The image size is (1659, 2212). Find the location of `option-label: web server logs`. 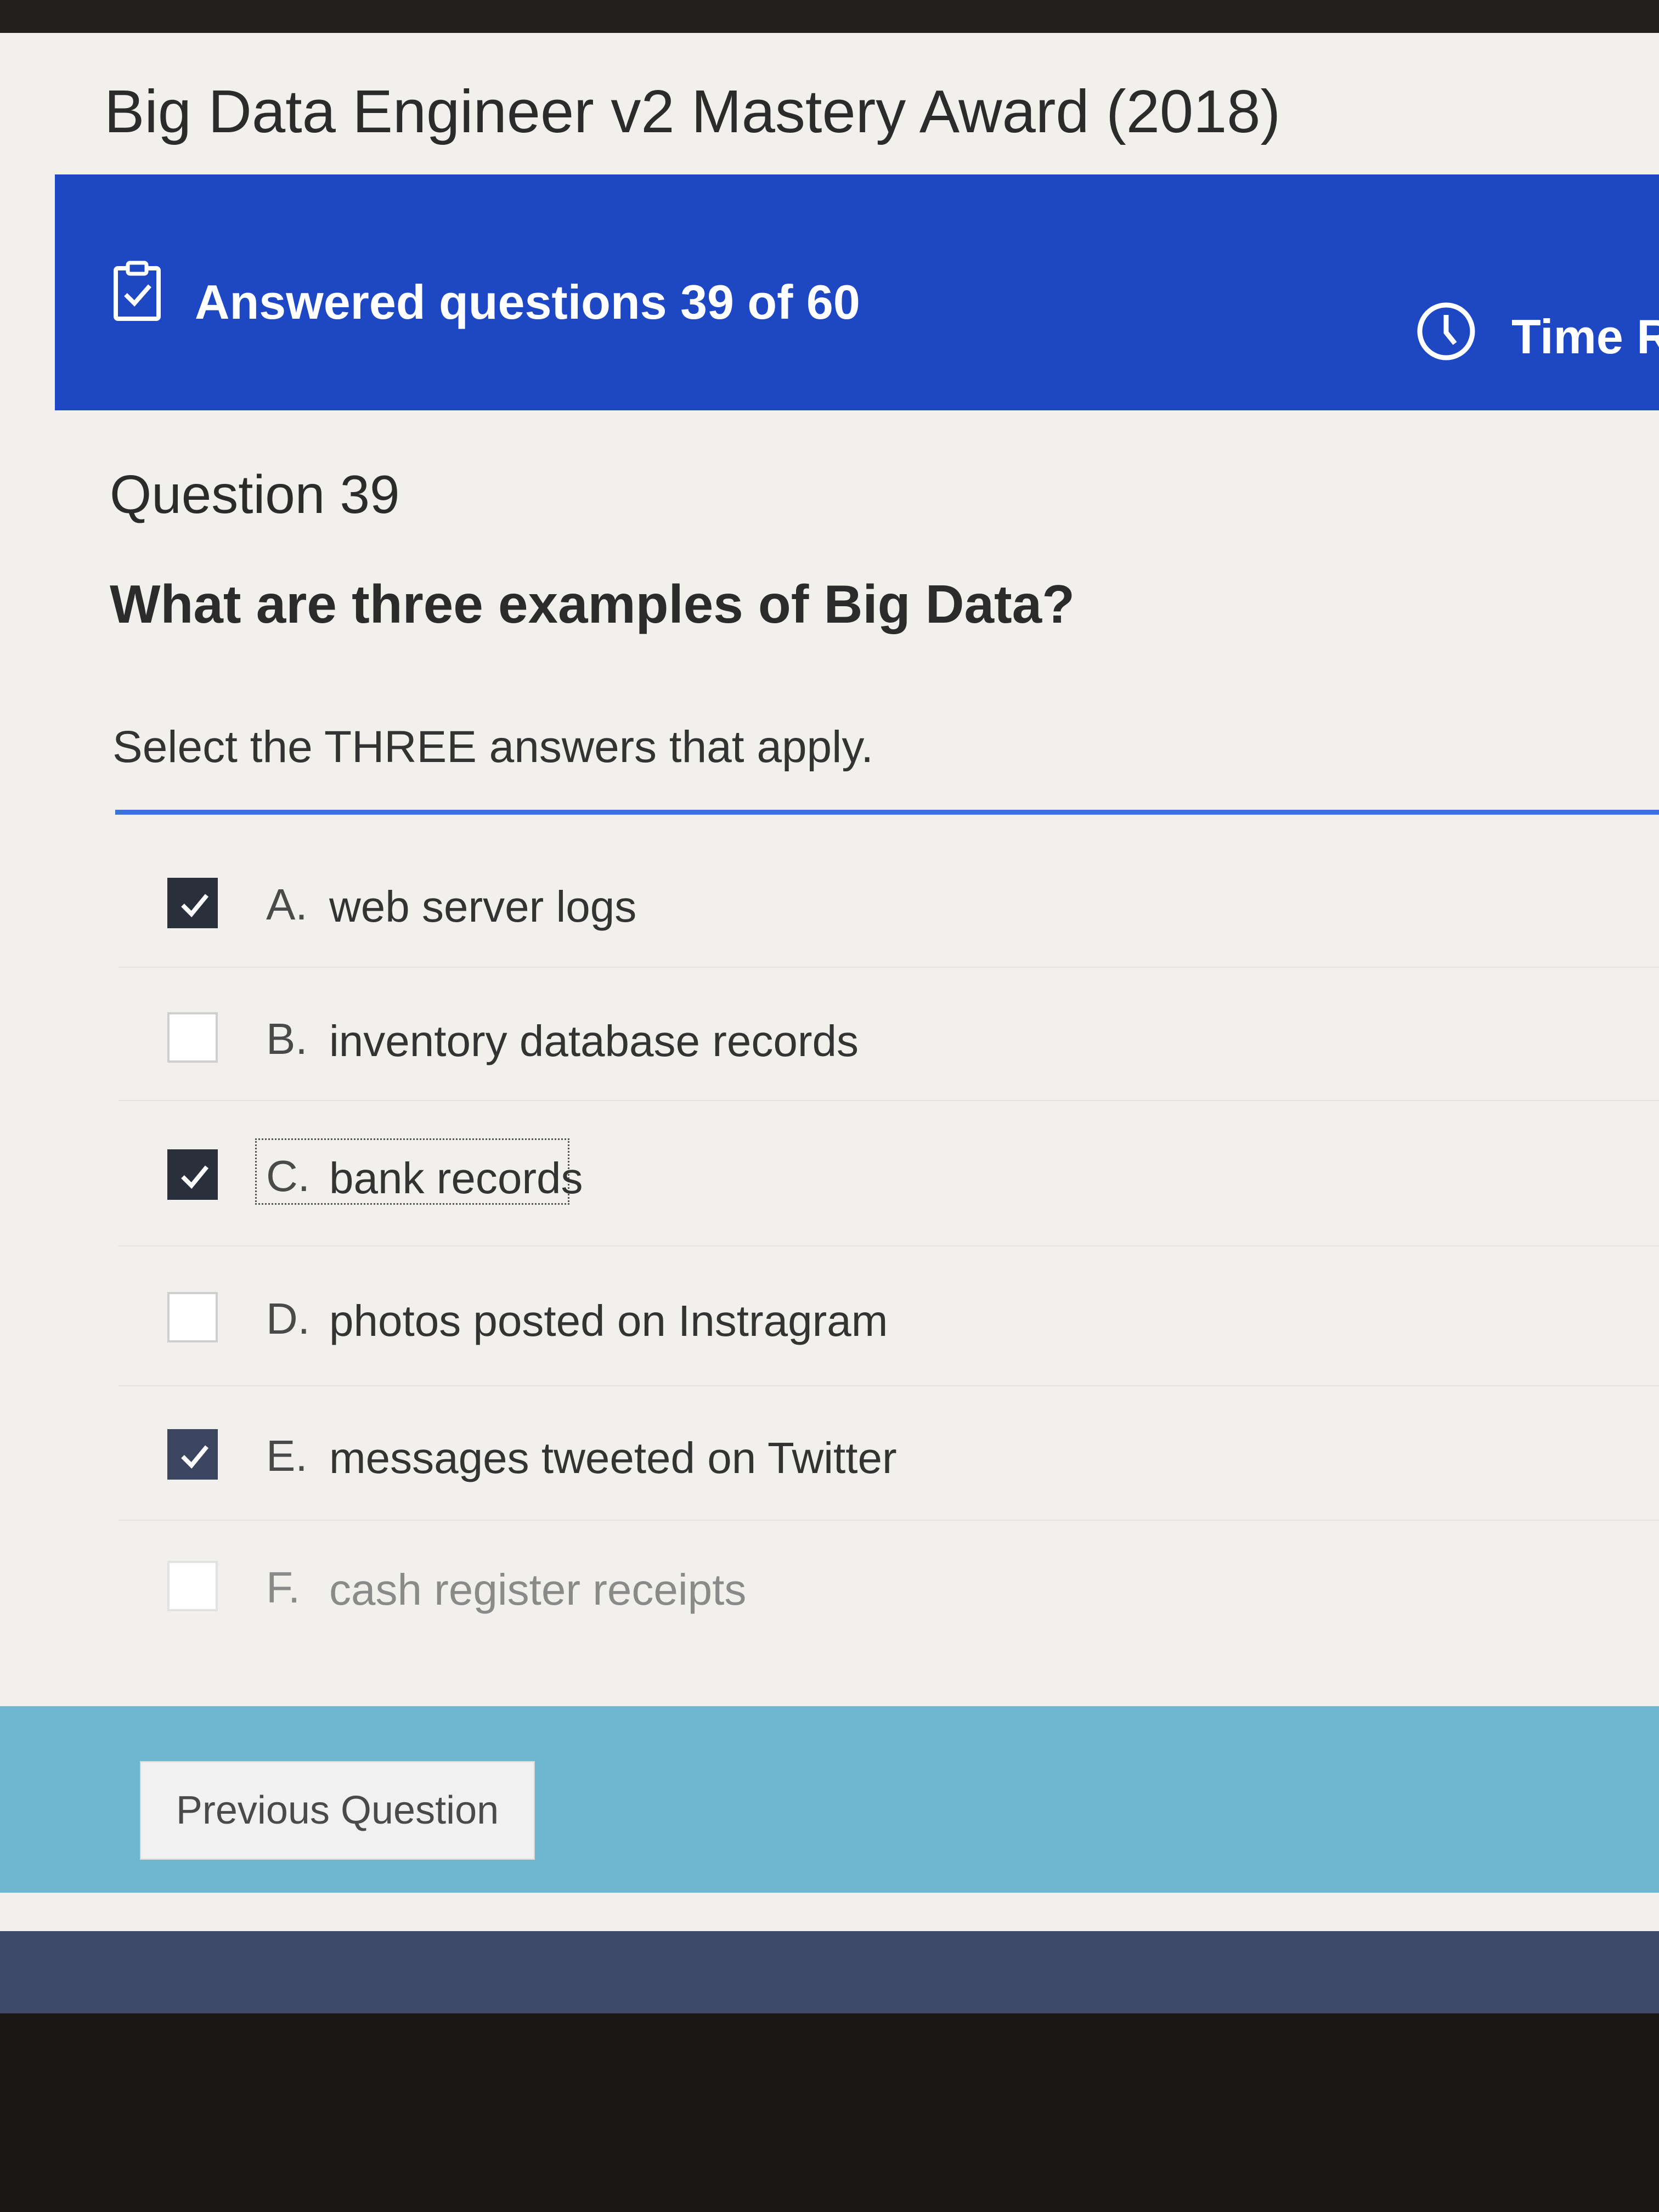

option-label: web server logs is located at coordinates (483, 907).